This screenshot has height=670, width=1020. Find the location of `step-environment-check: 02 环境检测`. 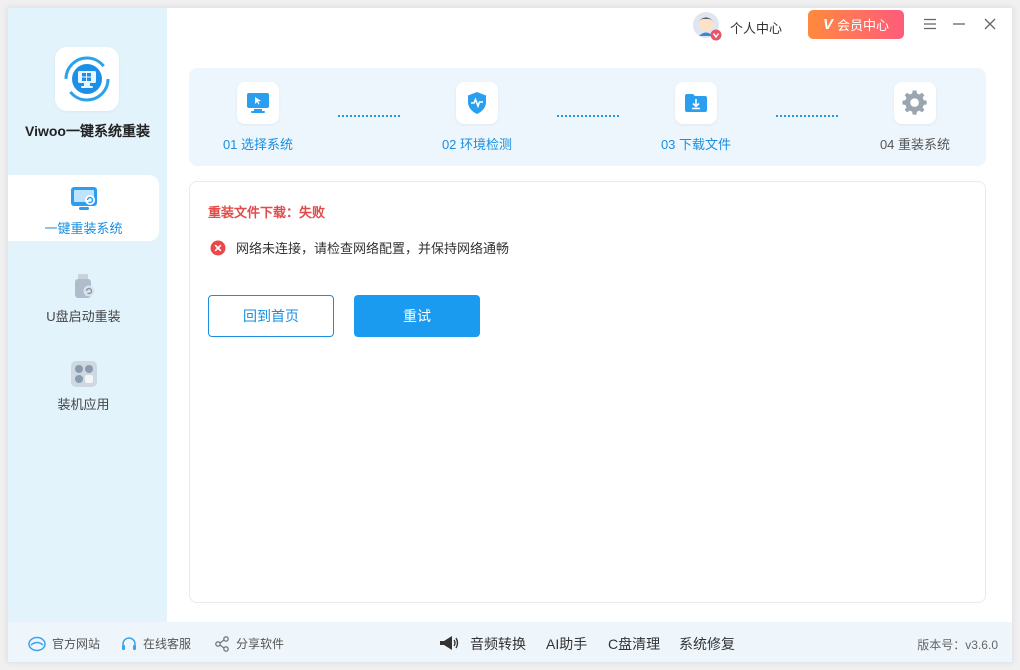

step-environment-check: 02 环境检测 is located at coordinates (477, 117).